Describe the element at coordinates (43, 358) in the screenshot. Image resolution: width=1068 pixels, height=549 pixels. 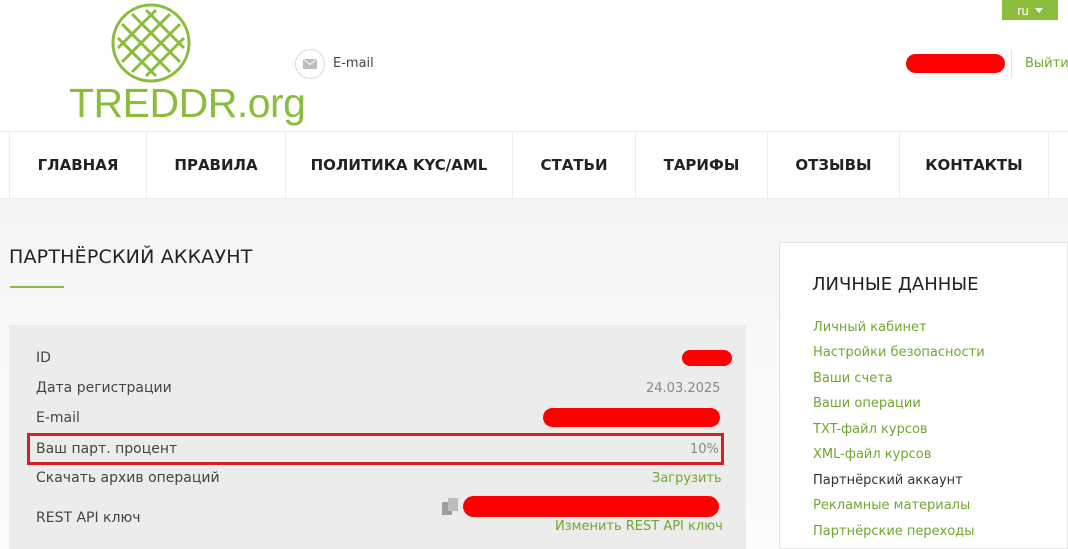
I see `id-label: ID` at that location.